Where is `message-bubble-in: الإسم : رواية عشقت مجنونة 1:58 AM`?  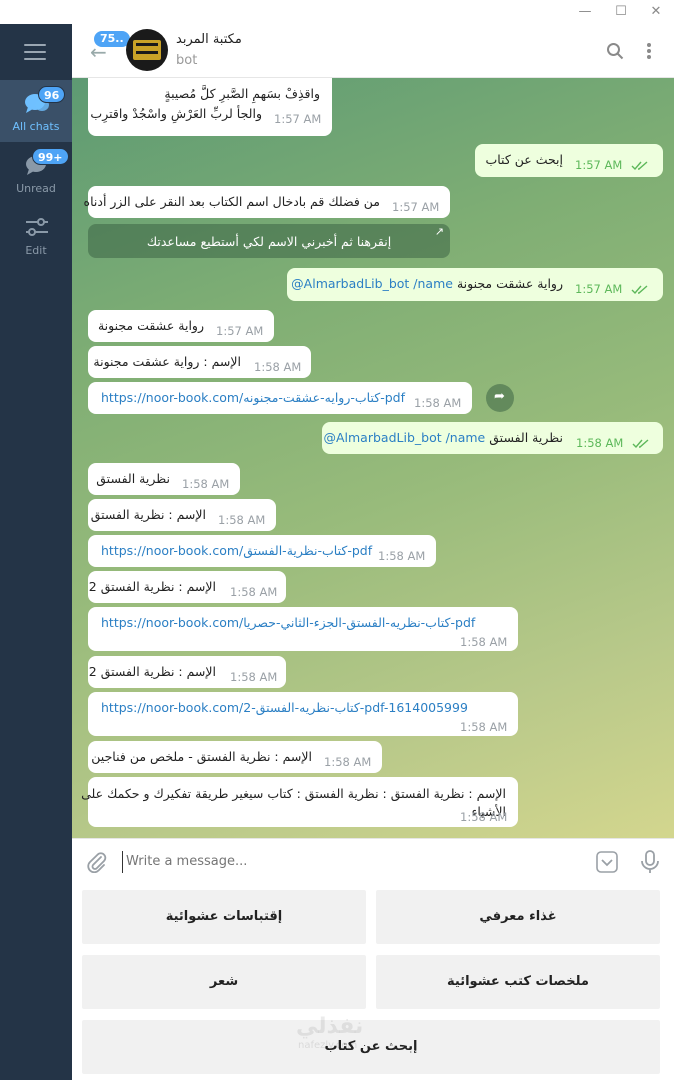
message-bubble-in: الإسم : رواية عشقت مجنونة 1:58 AM is located at coordinates (199, 362).